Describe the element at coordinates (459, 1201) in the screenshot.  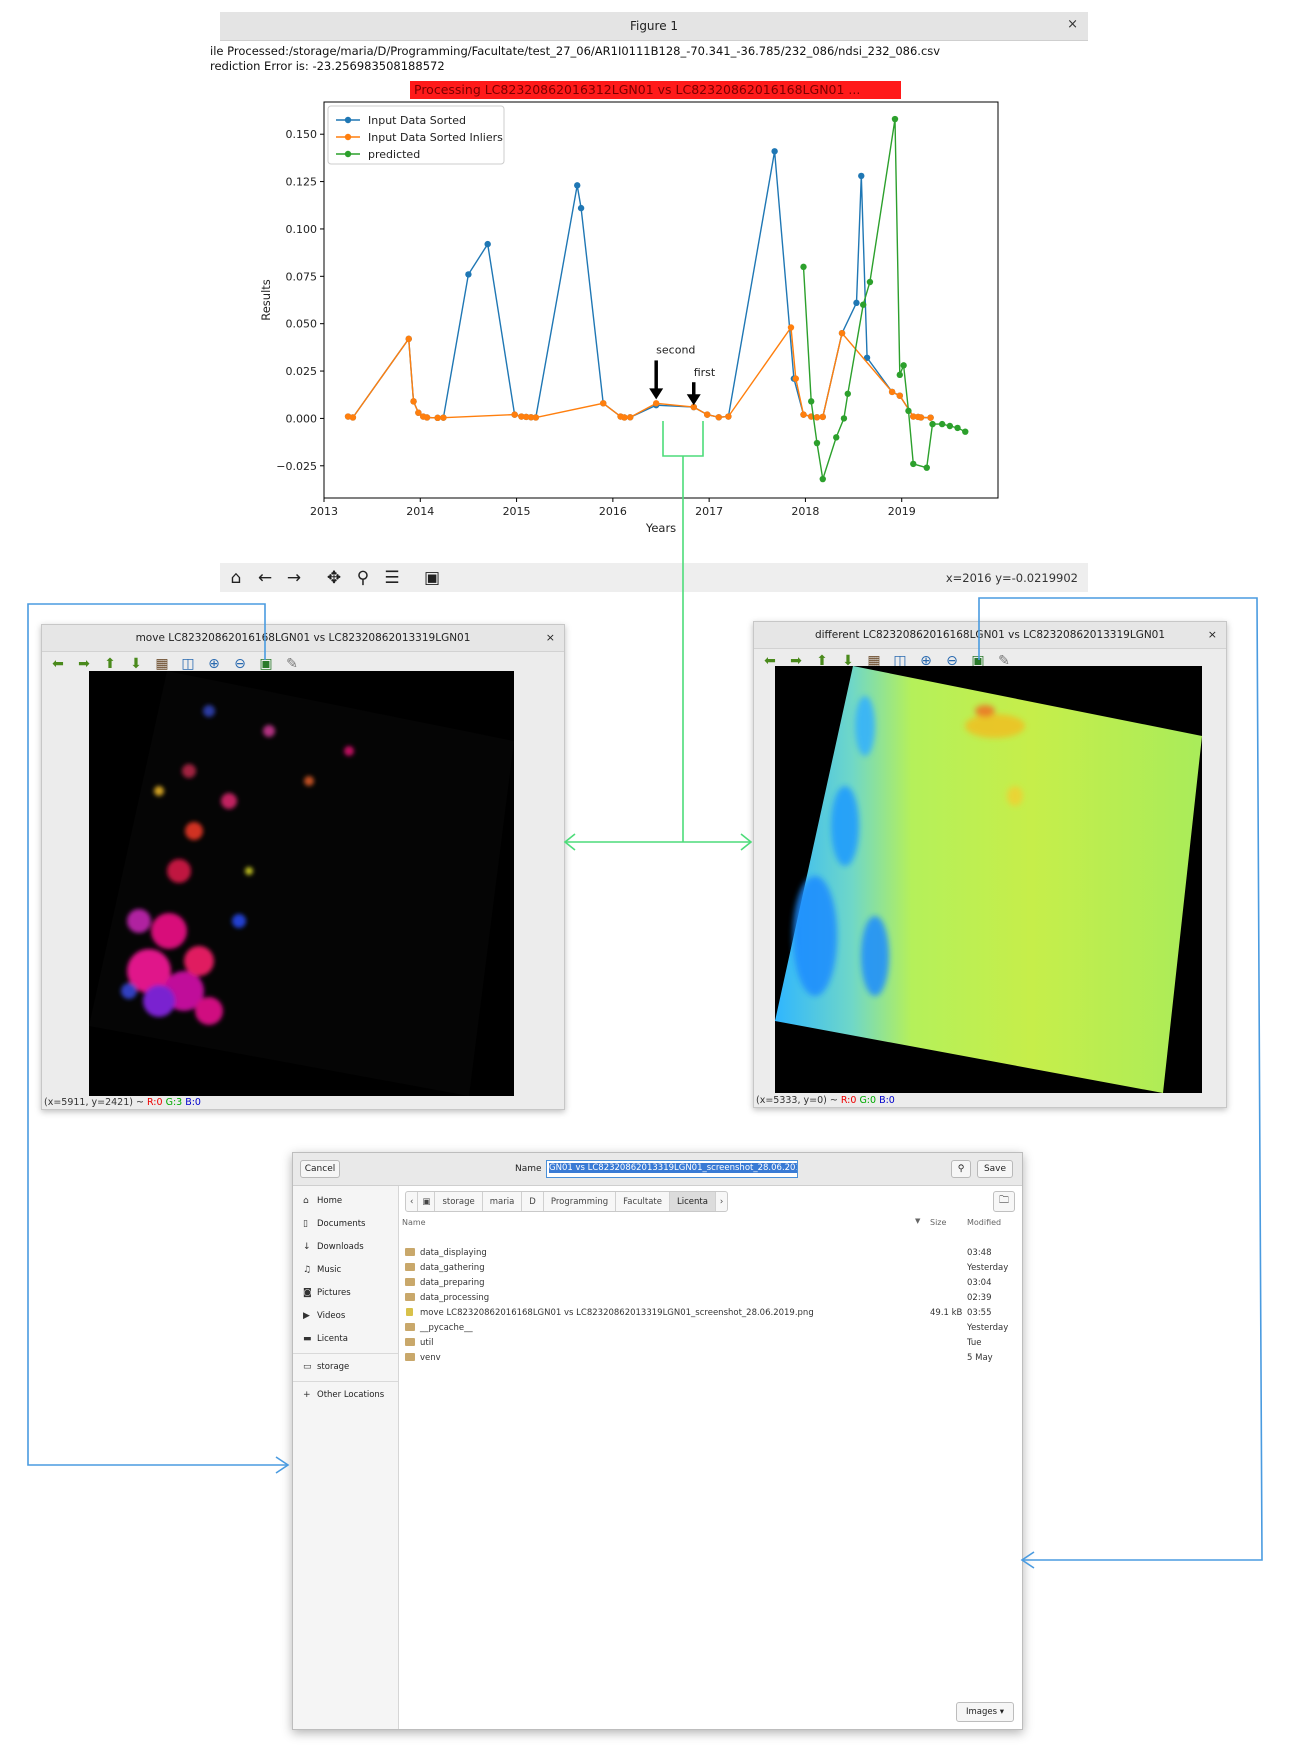
I see `breadcrumb-storage: storage` at that location.